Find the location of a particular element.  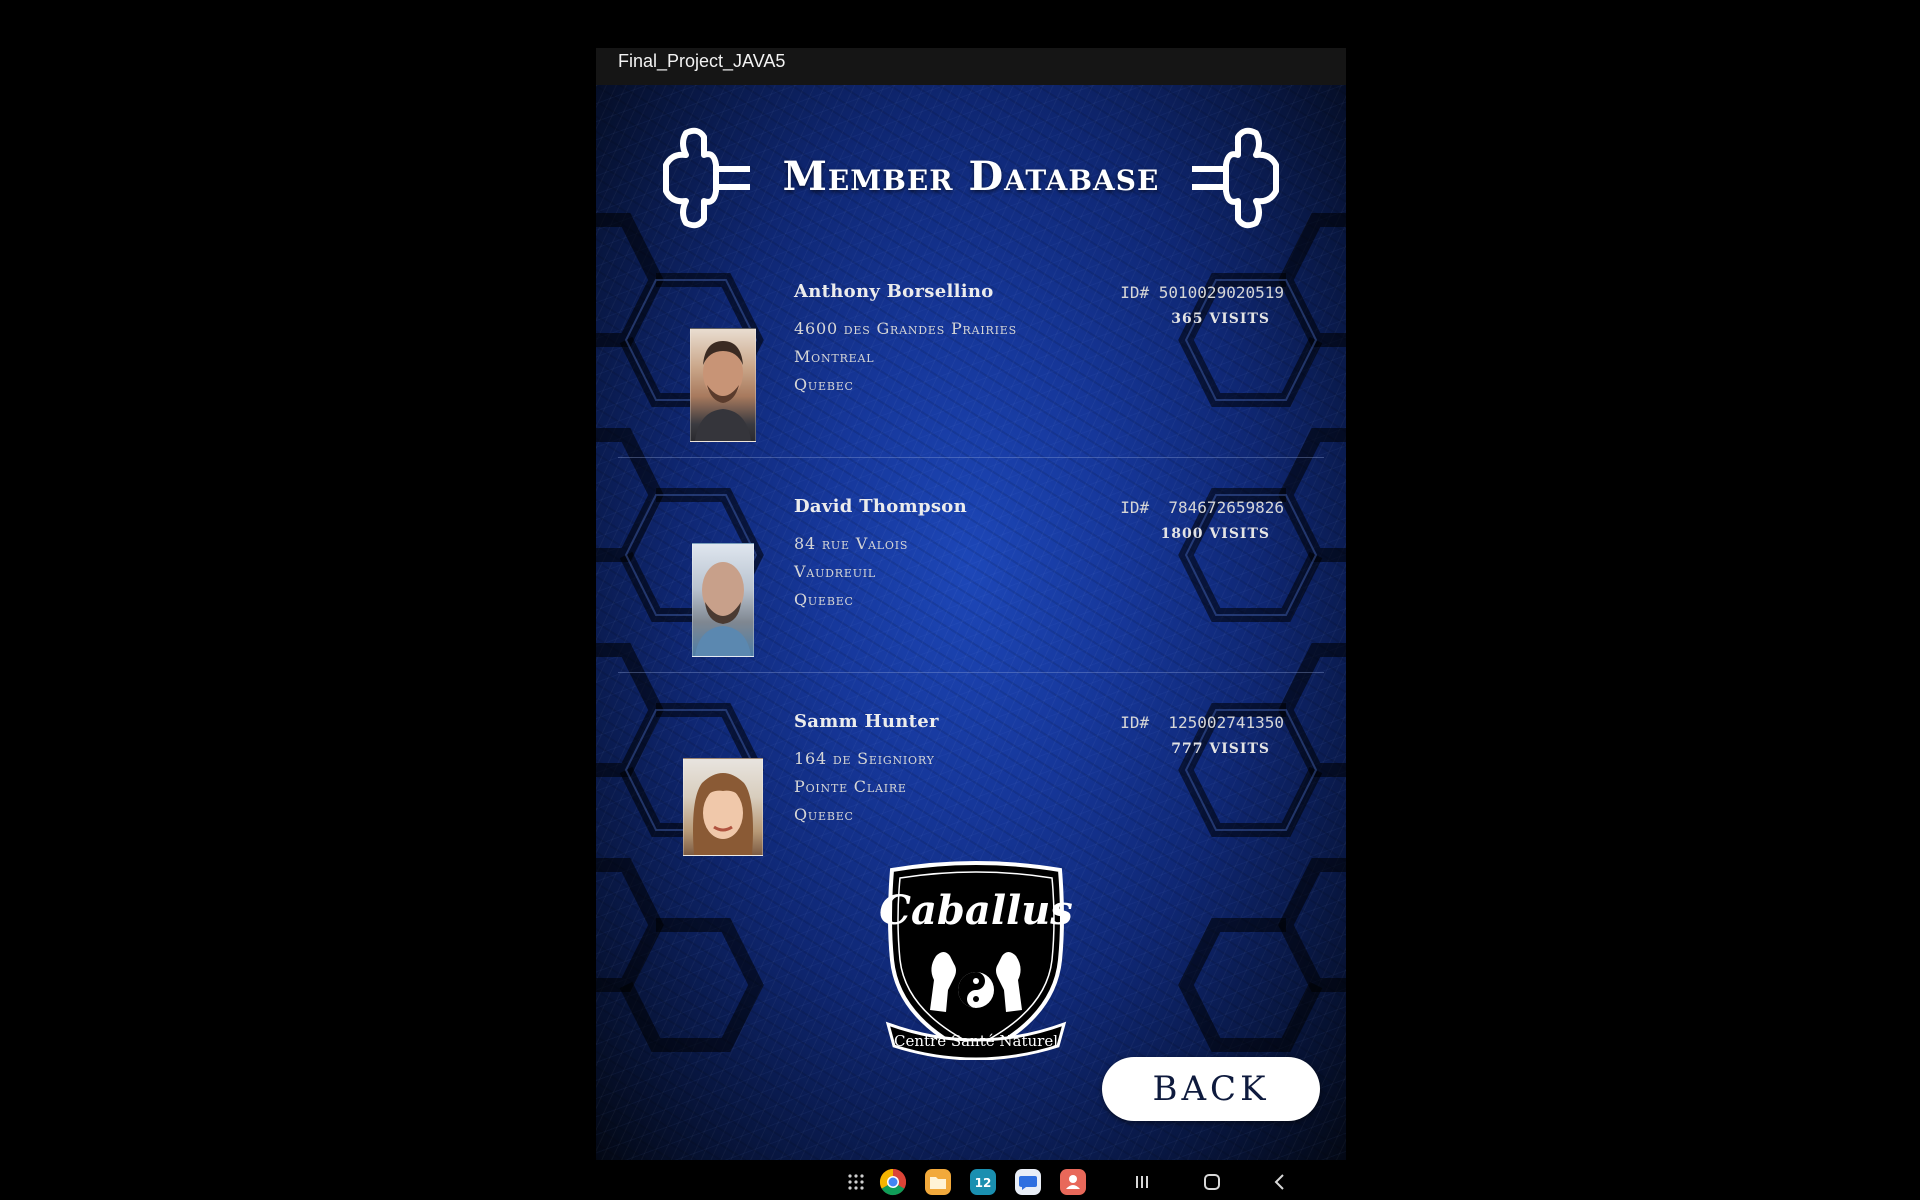

member-address-street: 4600 des Grandes Prairies is located at coordinates (905, 328).